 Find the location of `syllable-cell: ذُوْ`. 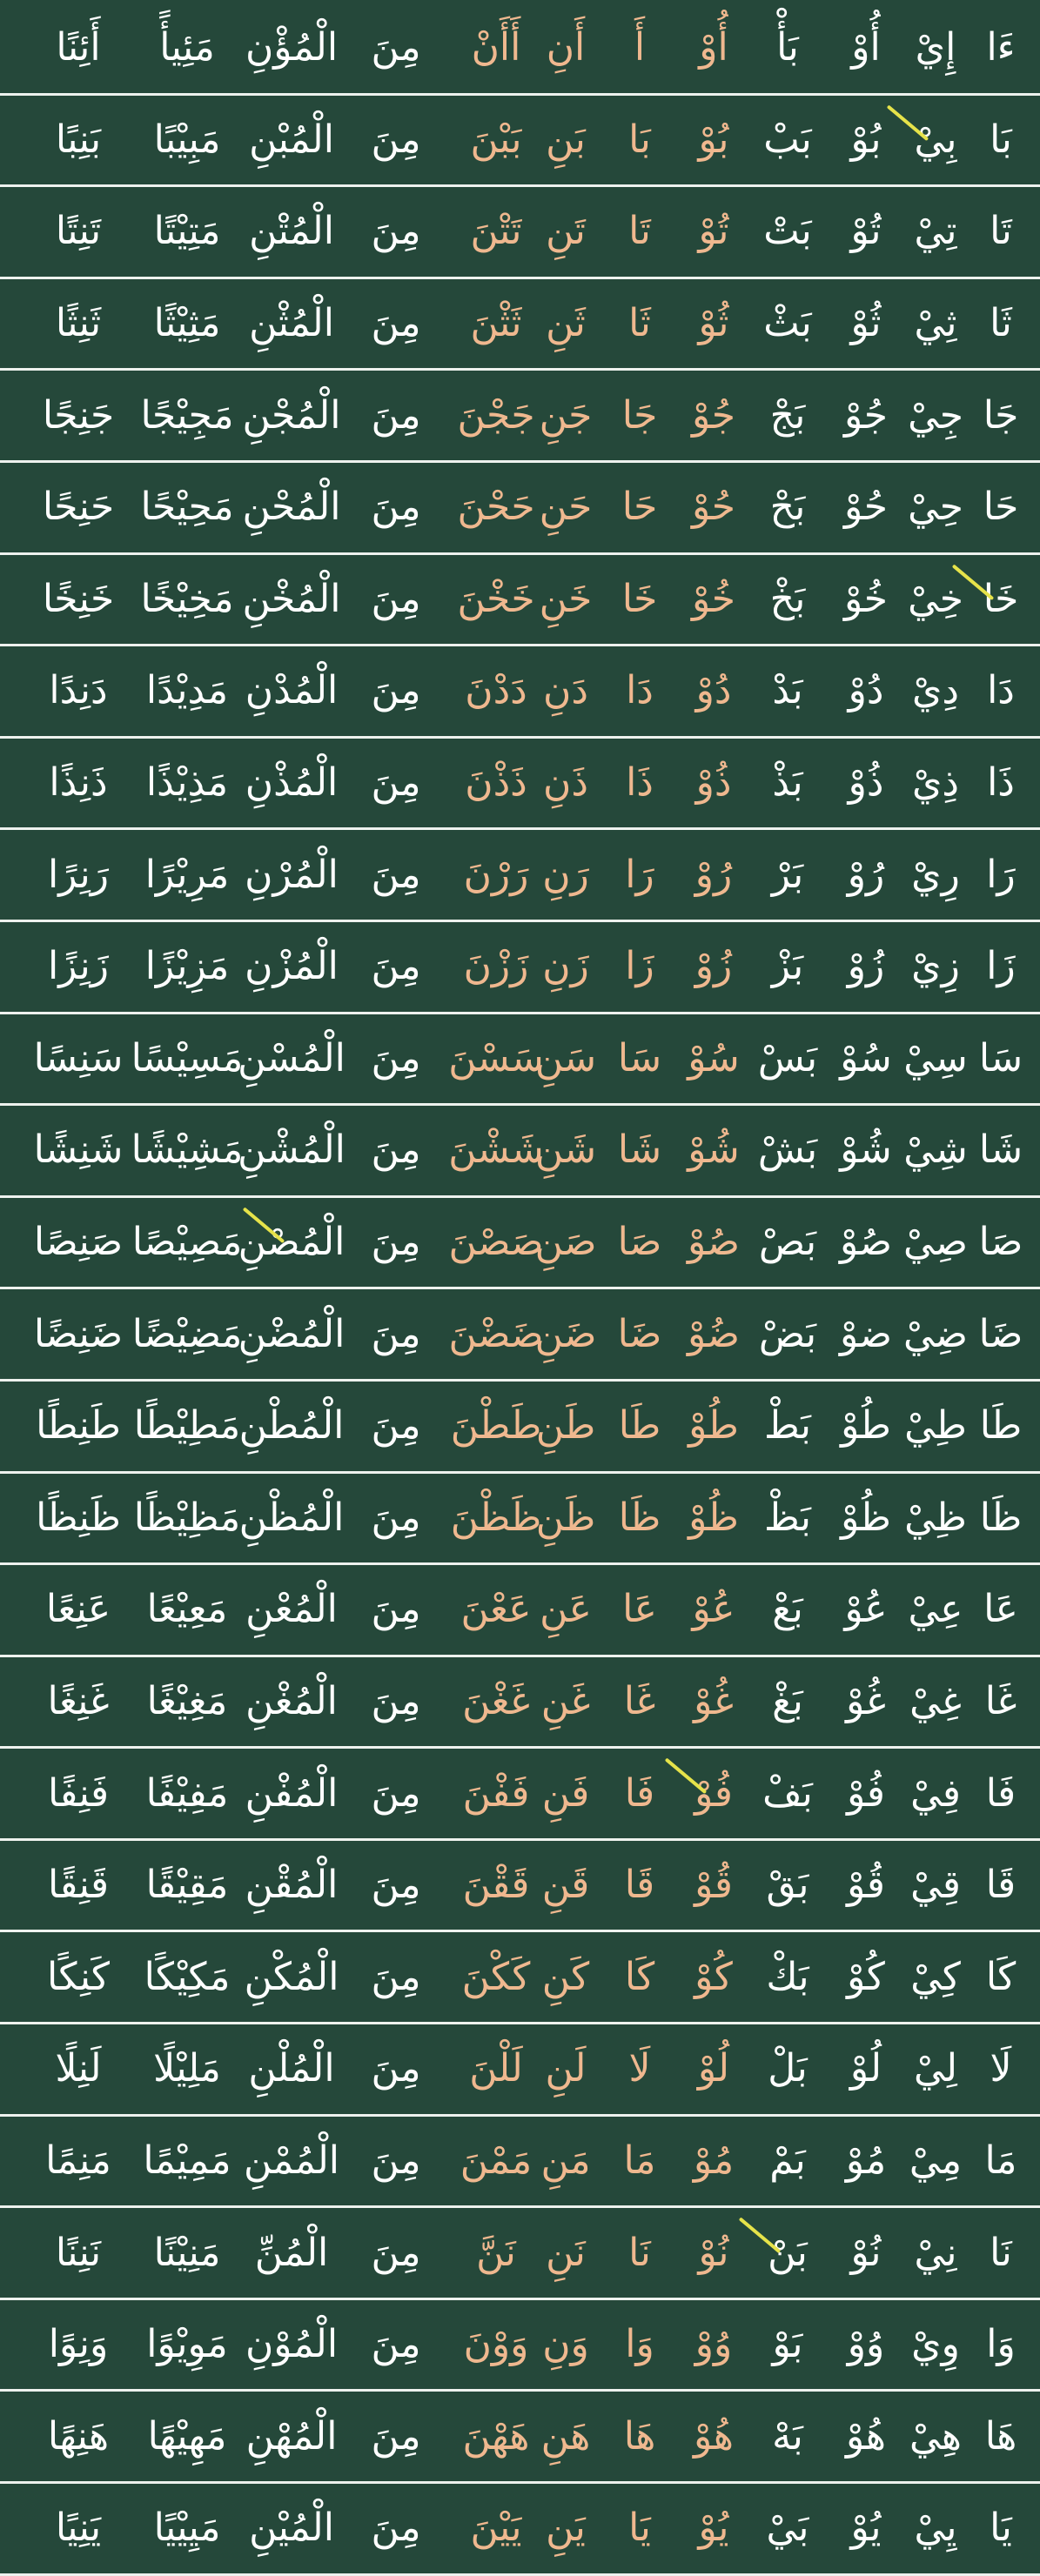

syllable-cell: ذُوْ is located at coordinates (866, 783).